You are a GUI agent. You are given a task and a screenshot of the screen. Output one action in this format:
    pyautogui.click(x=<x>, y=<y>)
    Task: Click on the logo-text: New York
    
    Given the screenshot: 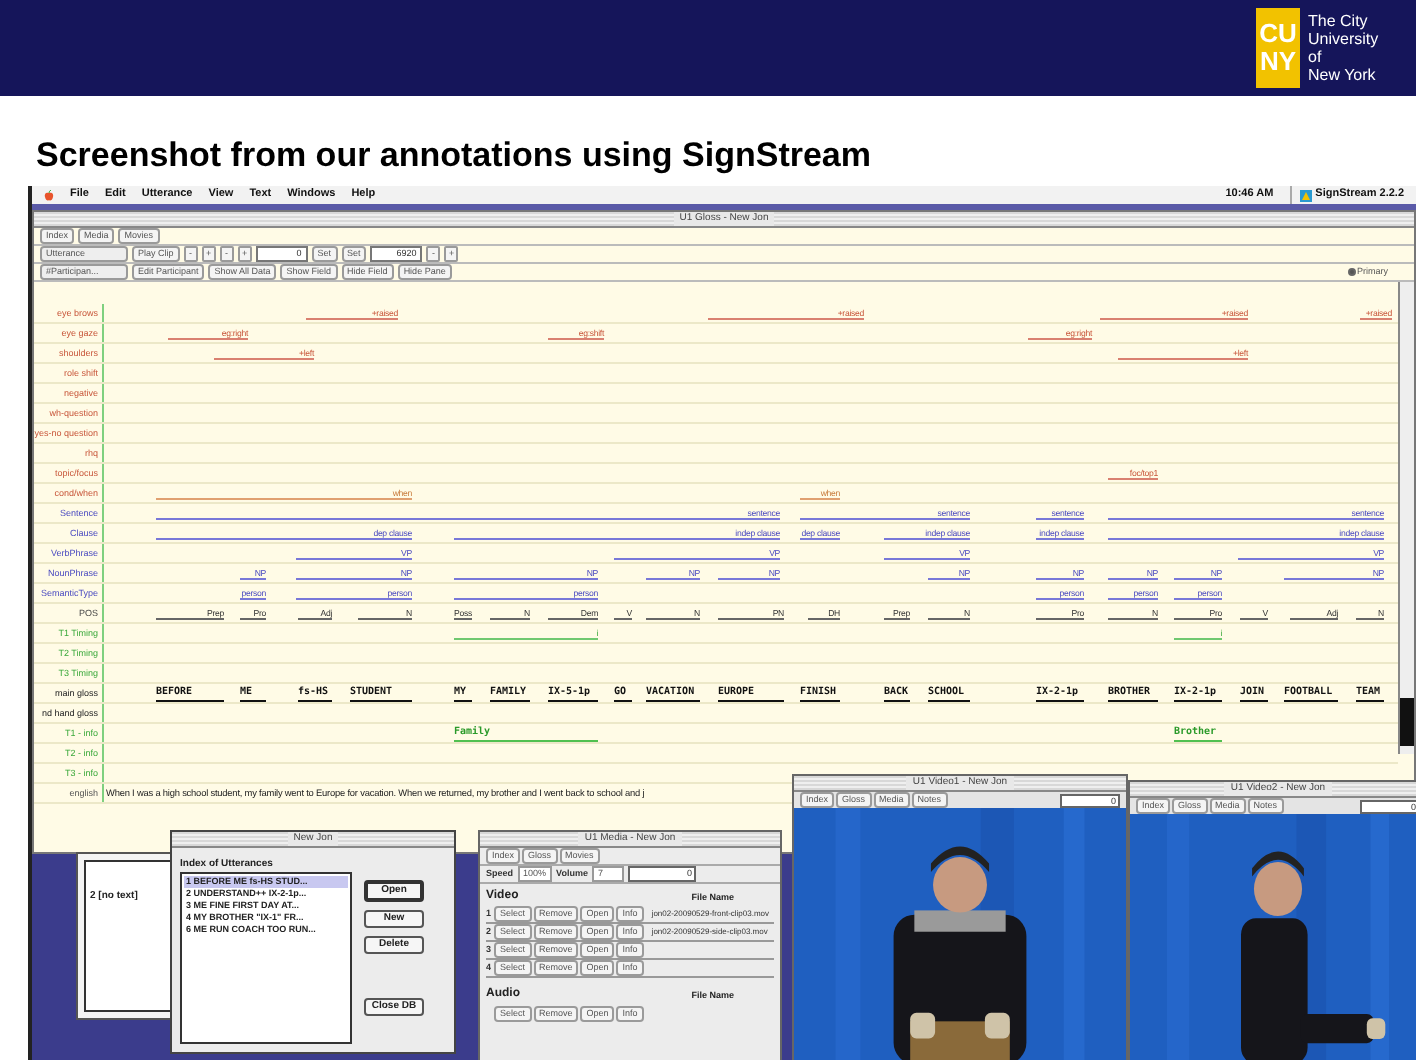 What is the action you would take?
    pyautogui.click(x=1343, y=75)
    